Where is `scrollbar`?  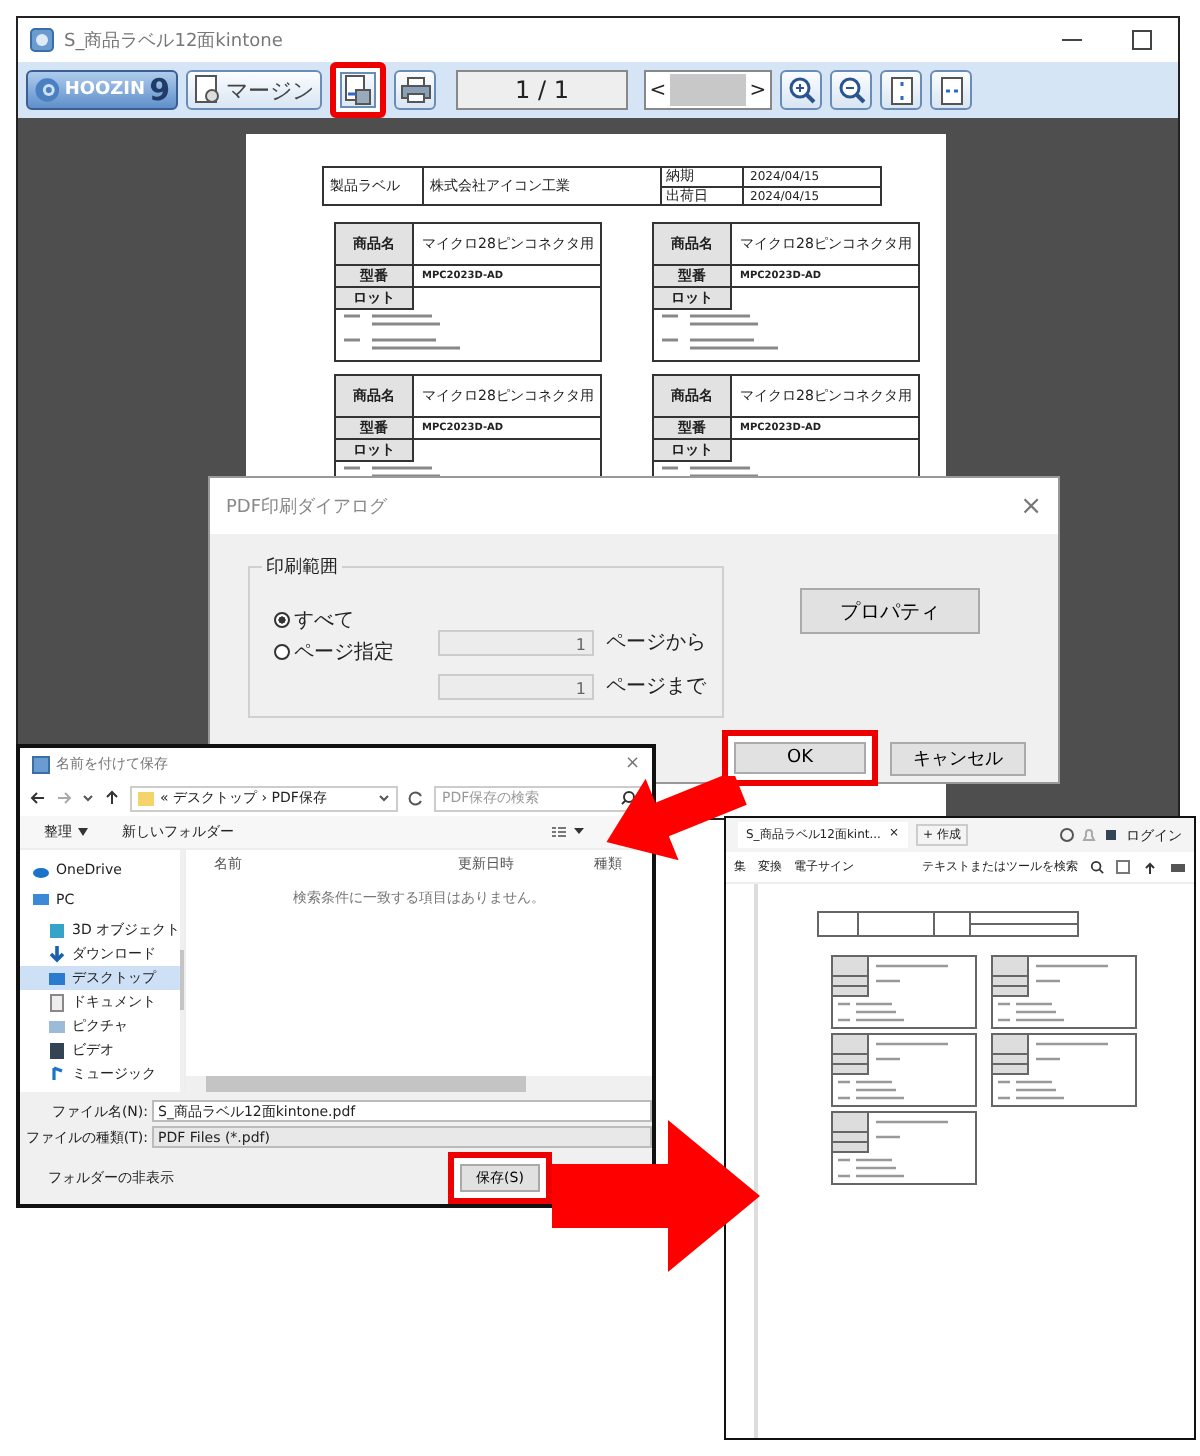
scrollbar is located at coordinates (419, 1084).